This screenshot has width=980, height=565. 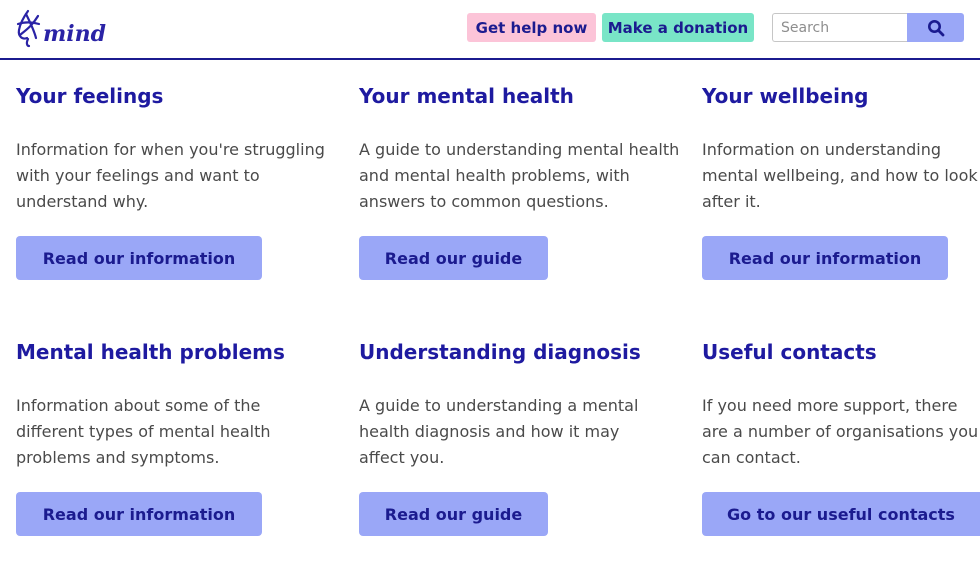 What do you see at coordinates (150, 352) in the screenshot?
I see `card-title: Mental health problems` at bounding box center [150, 352].